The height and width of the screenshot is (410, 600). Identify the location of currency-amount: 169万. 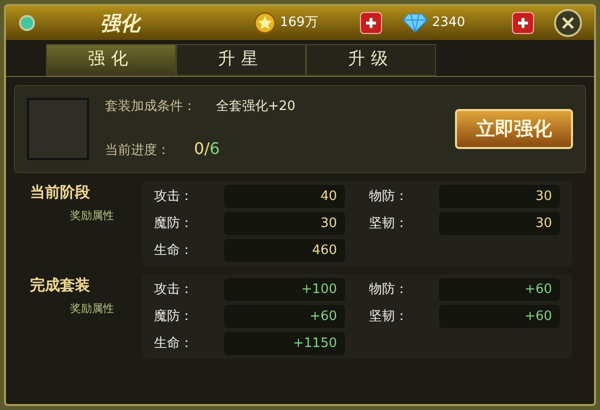
(299, 23).